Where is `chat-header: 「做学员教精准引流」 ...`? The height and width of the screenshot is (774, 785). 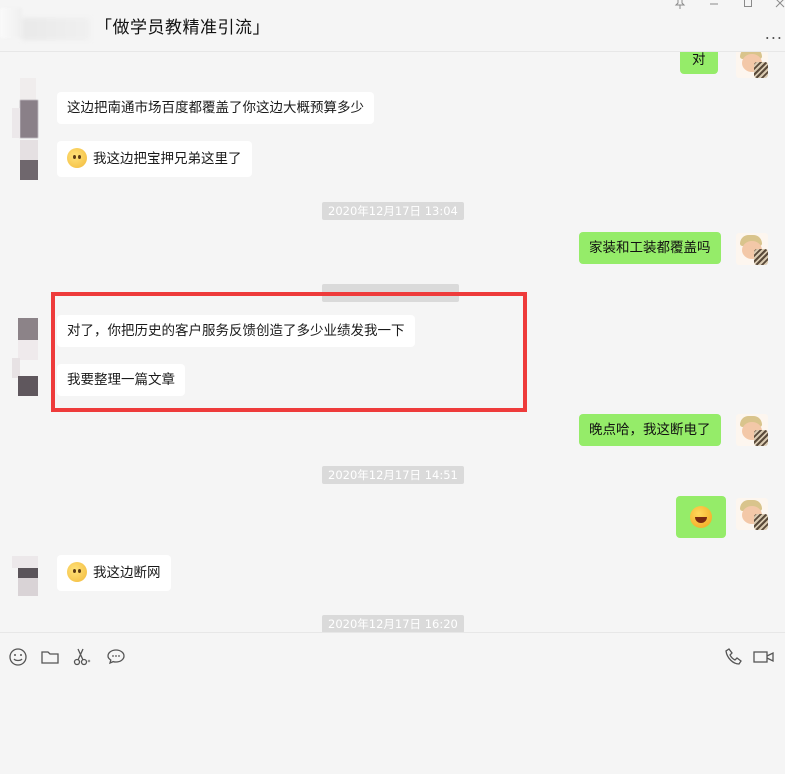 chat-header: 「做学员教精准引流」 ... is located at coordinates (392, 26).